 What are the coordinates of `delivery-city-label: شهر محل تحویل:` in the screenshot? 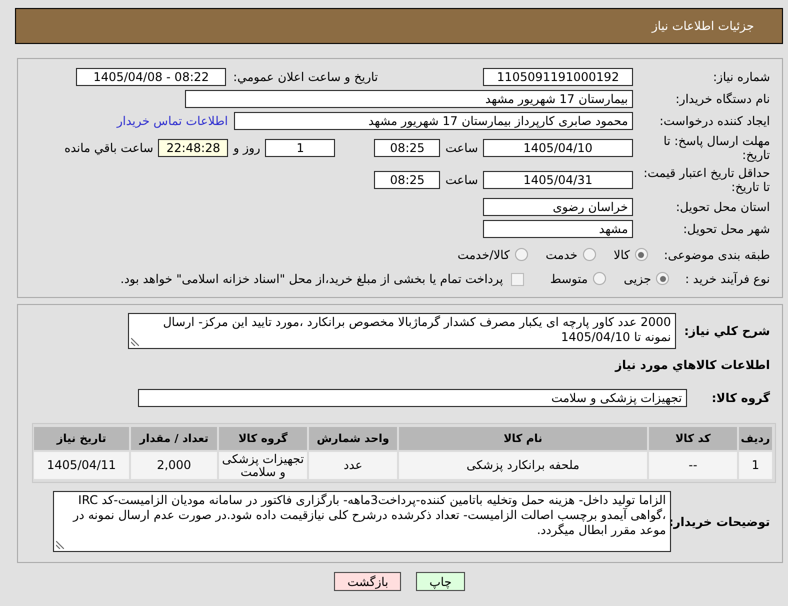 It's located at (726, 229).